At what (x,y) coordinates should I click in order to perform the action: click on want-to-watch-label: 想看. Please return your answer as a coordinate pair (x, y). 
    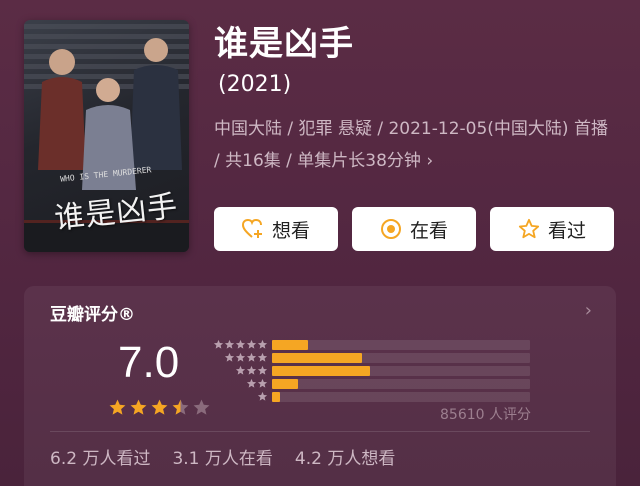
    Looking at the image, I should click on (290, 230).